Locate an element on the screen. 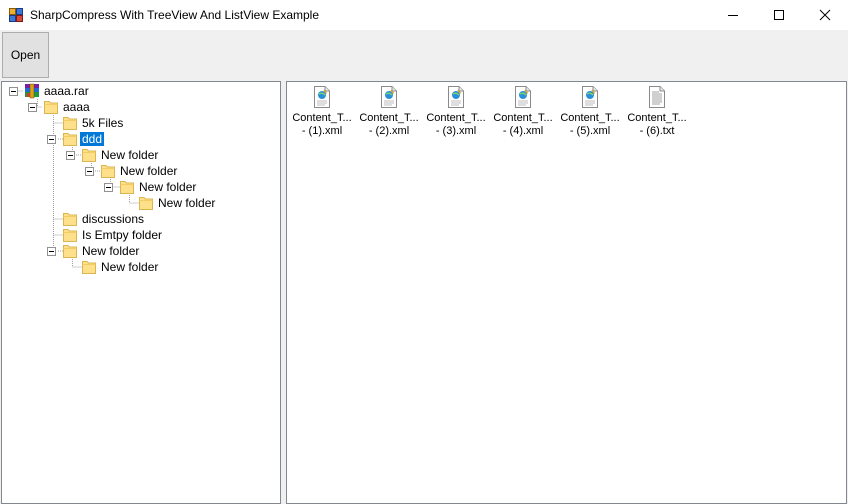  close-icon is located at coordinates (825, 15).